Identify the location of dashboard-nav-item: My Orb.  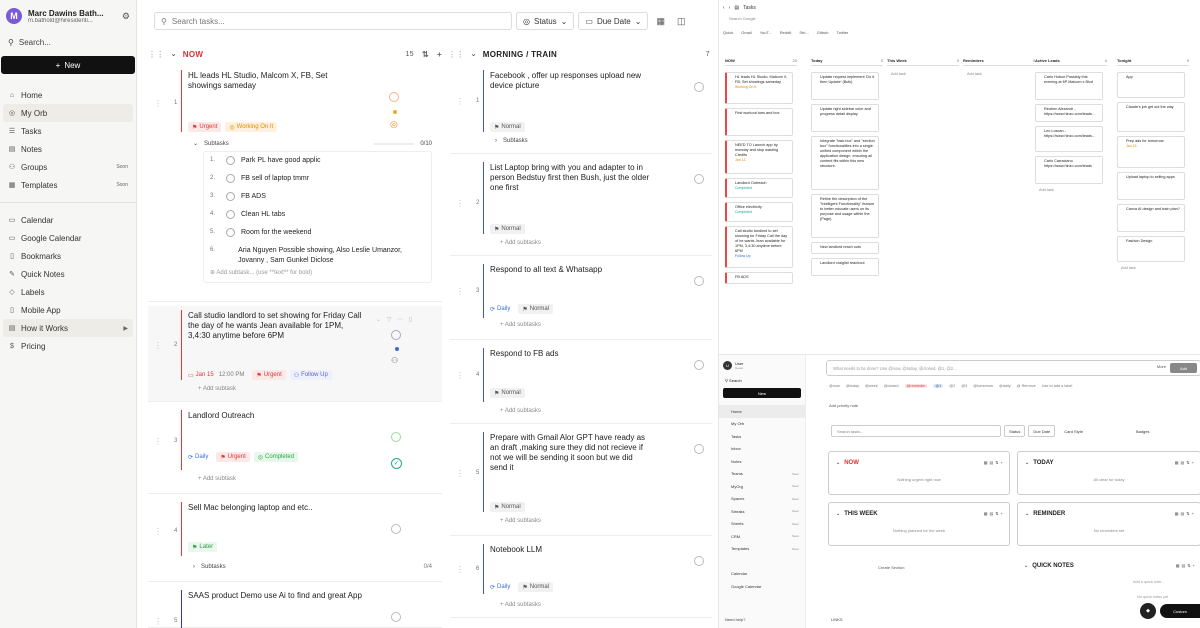
(762, 424).